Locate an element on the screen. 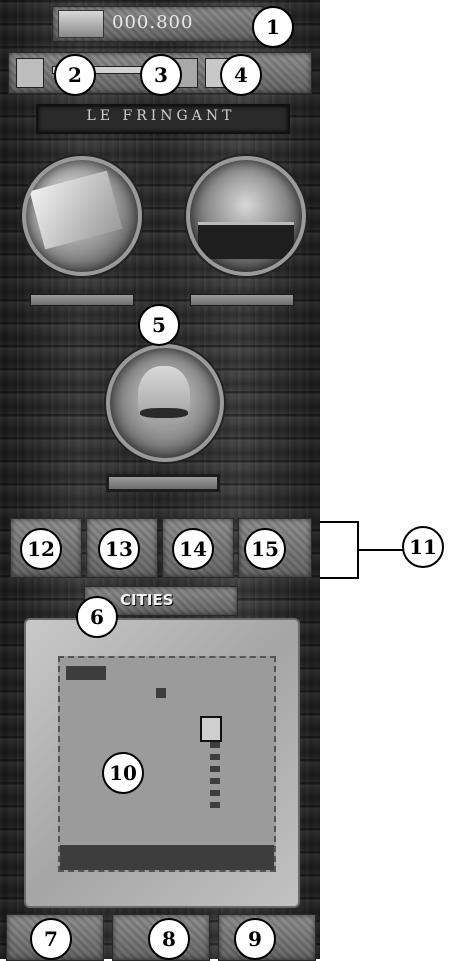 This screenshot has height=961, width=457. player-ship-marker is located at coordinates (211, 729).